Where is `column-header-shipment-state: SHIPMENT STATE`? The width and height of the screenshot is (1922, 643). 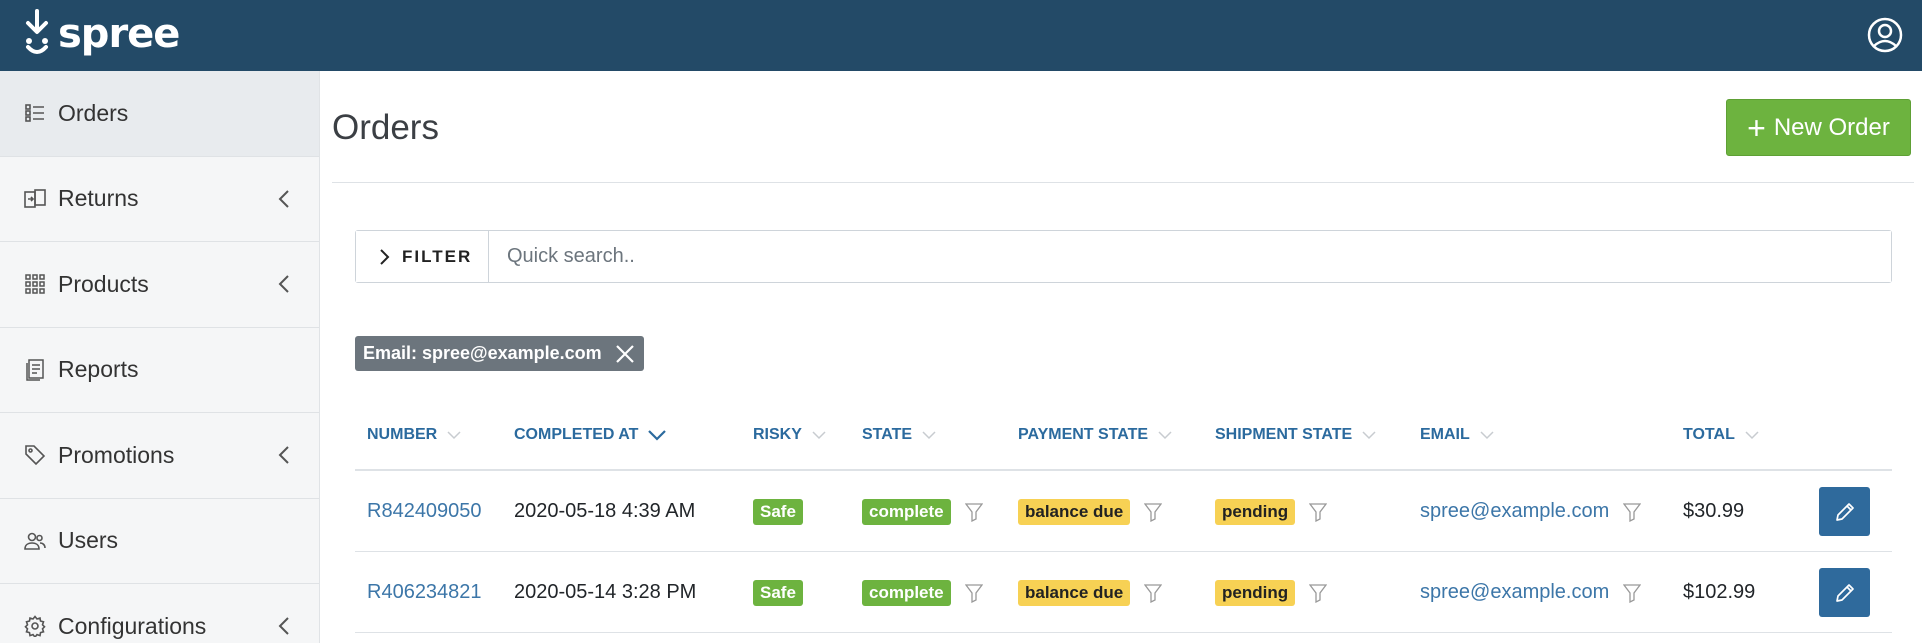 column-header-shipment-state: SHIPMENT STATE is located at coordinates (1295, 435).